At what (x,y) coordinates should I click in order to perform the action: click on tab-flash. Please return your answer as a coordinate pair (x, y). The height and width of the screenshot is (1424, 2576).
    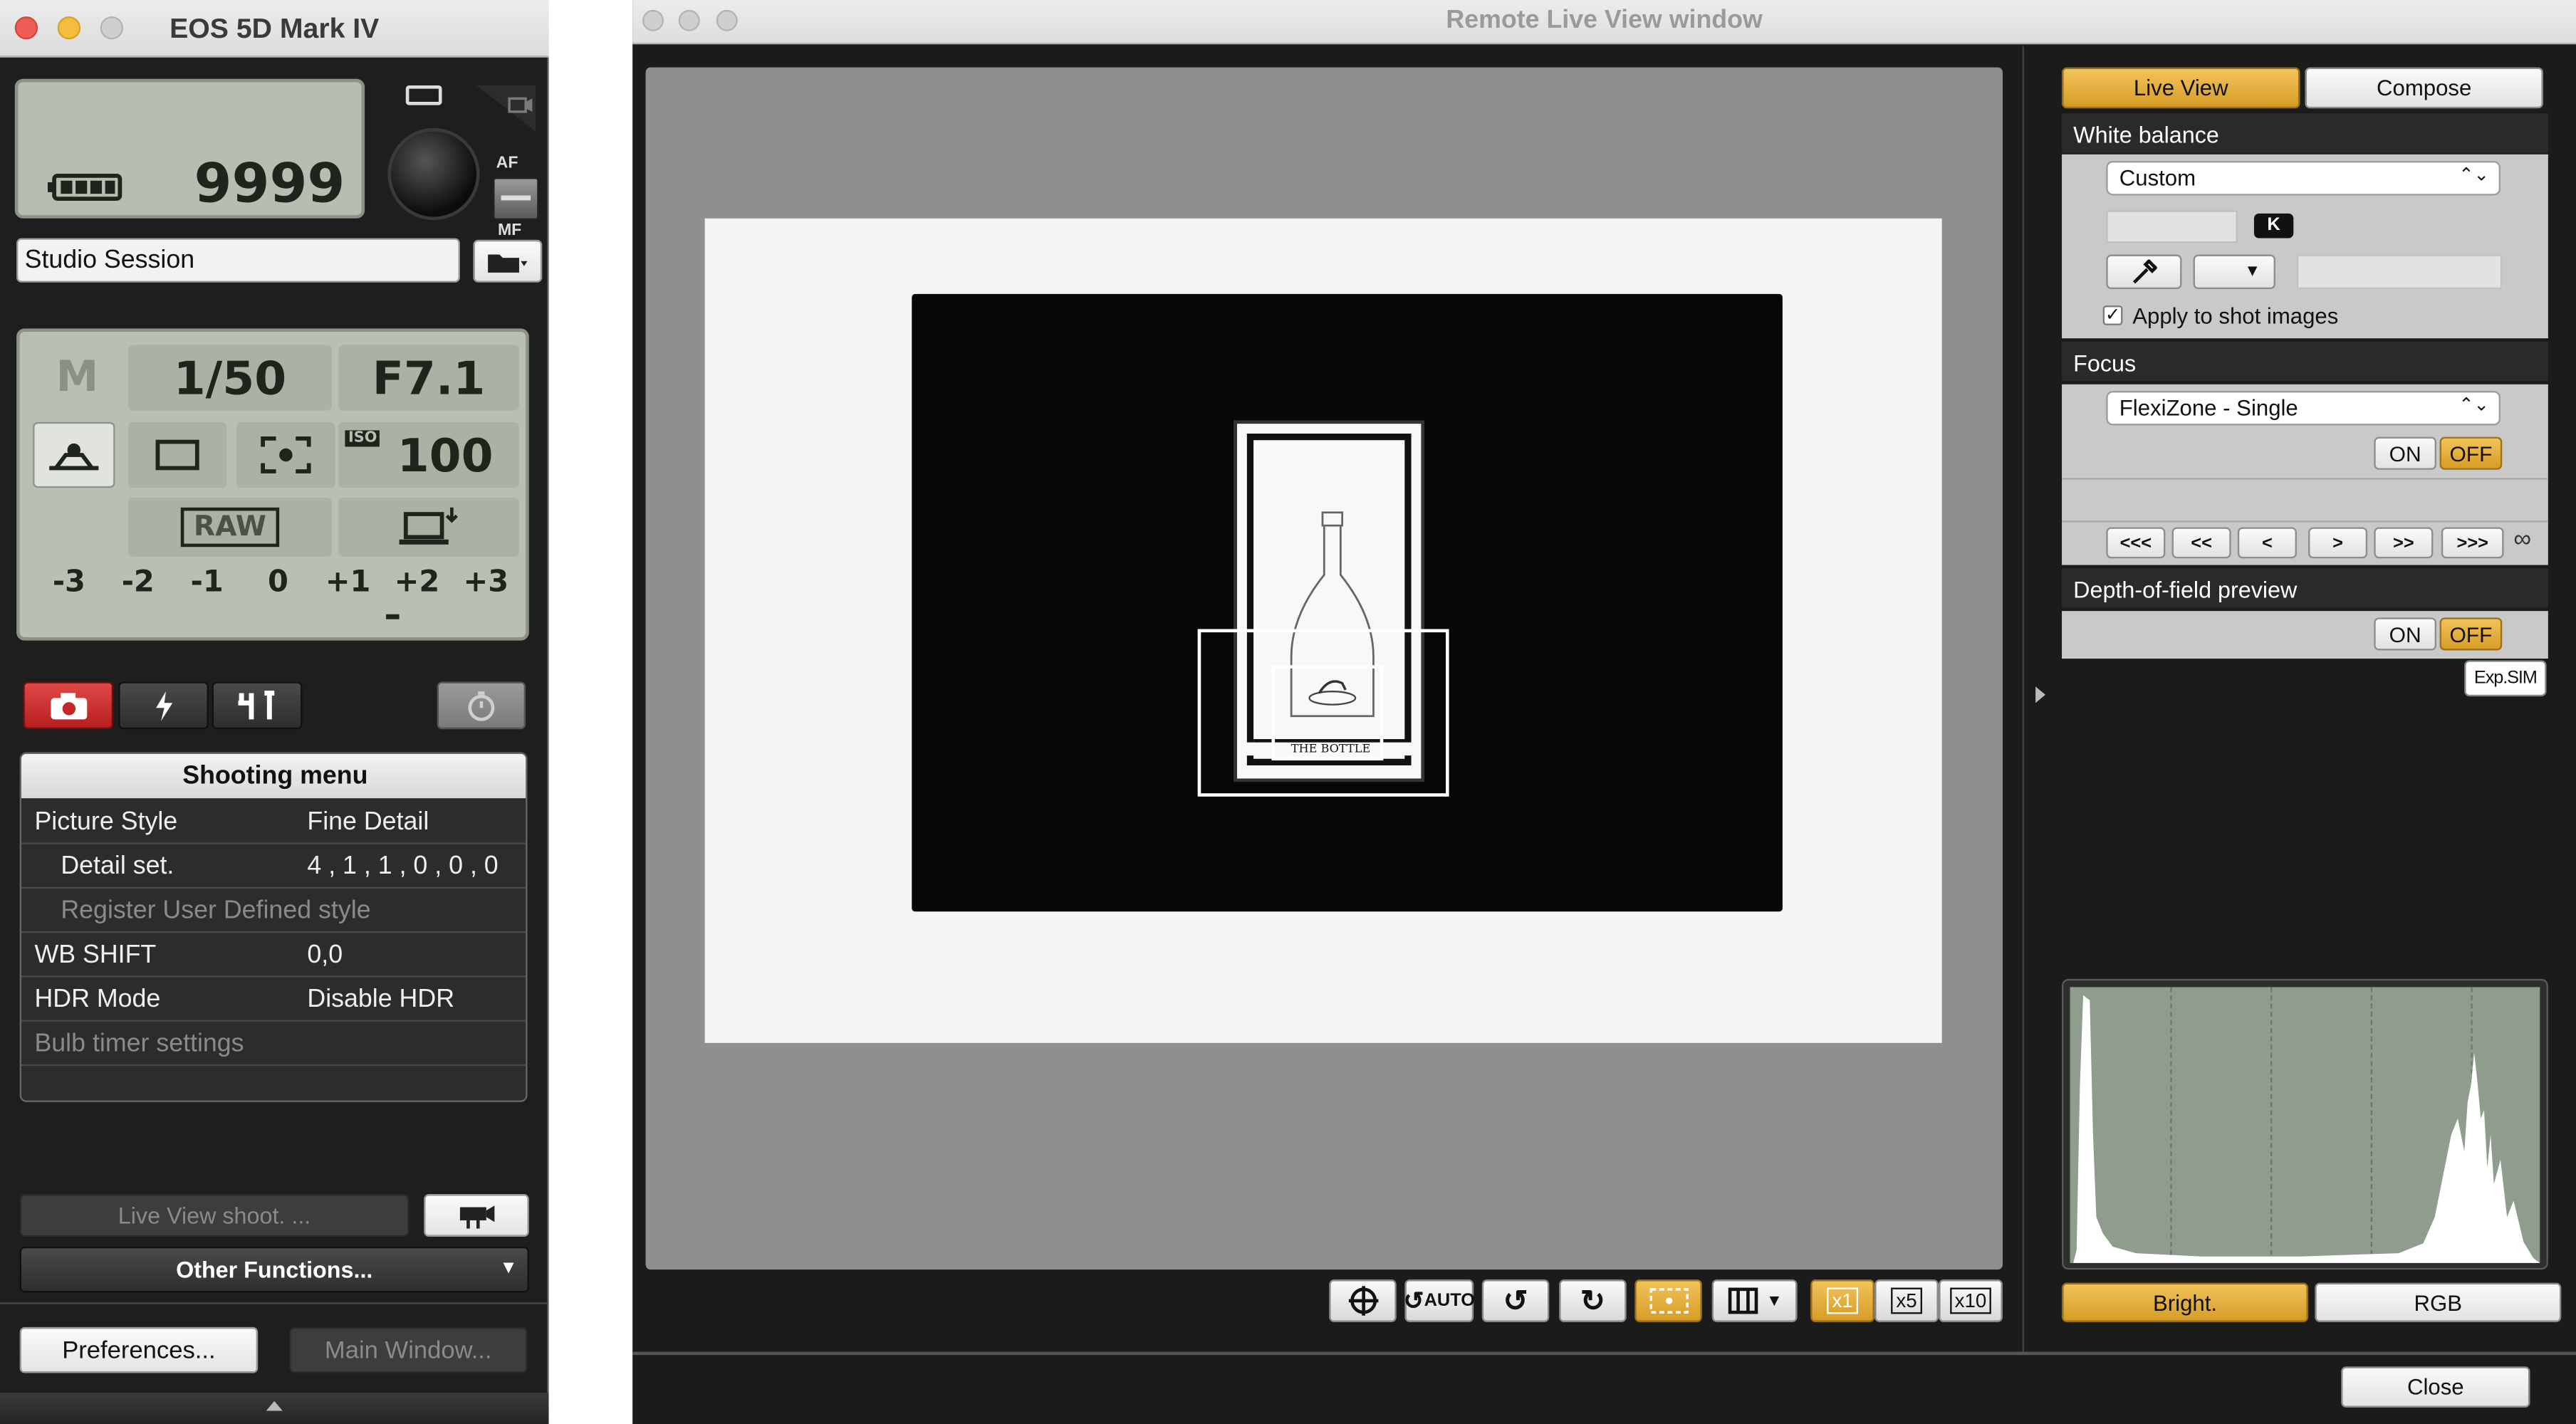
    Looking at the image, I should click on (163, 705).